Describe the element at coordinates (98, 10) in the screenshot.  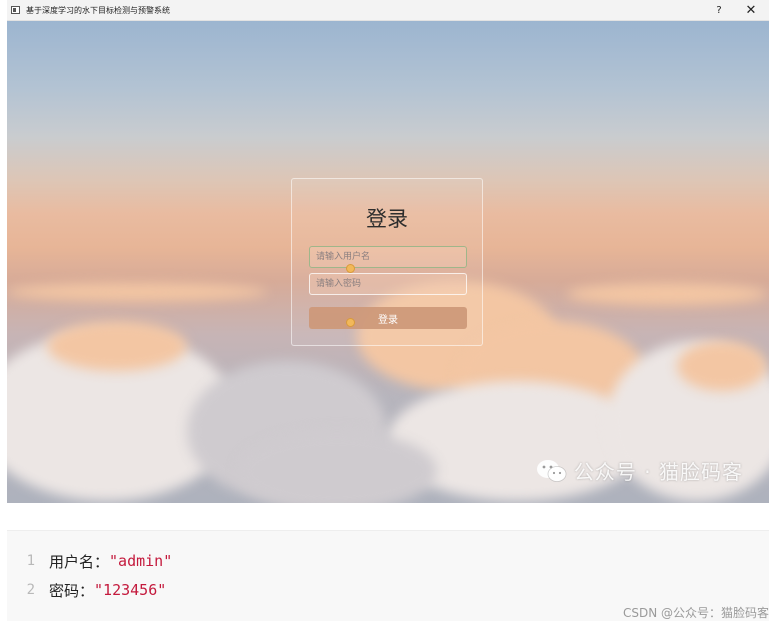
I see `window-title: 基于深度学习的水下目标检测与预警系统` at that location.